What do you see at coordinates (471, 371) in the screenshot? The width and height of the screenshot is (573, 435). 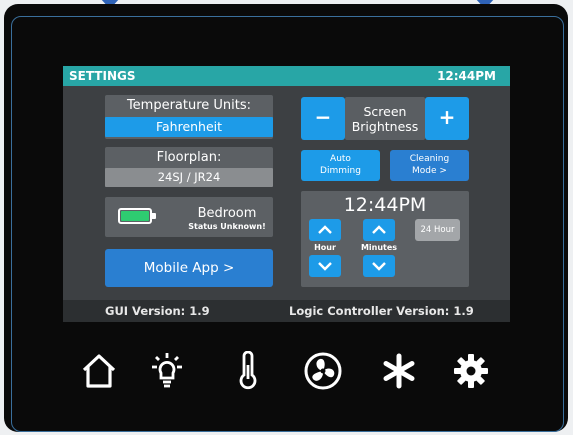 I see `gear-icon` at bounding box center [471, 371].